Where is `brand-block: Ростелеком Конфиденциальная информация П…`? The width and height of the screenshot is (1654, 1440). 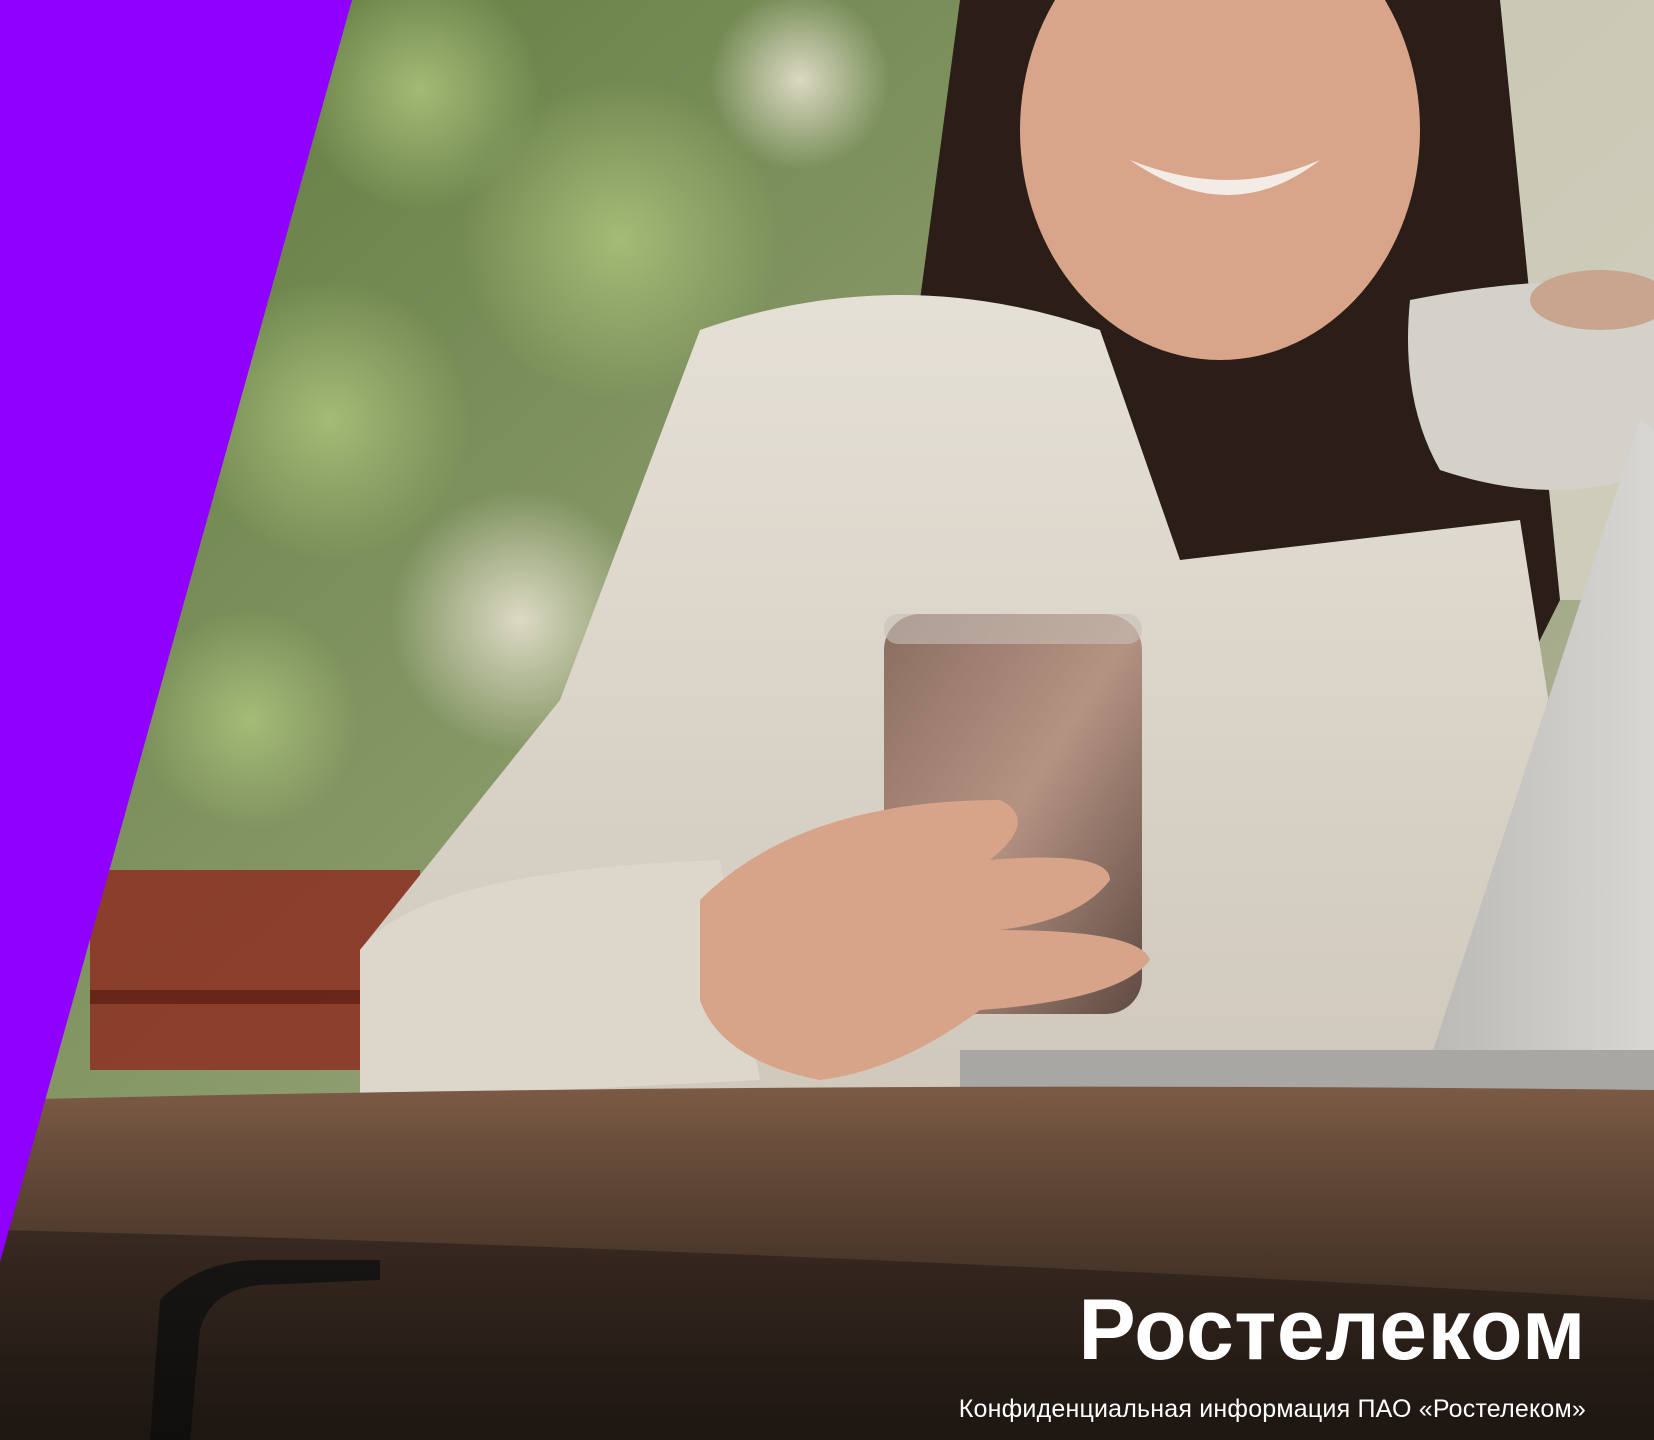 brand-block: Ростелеком Конфиденциальная информация П… is located at coordinates (1272, 1354).